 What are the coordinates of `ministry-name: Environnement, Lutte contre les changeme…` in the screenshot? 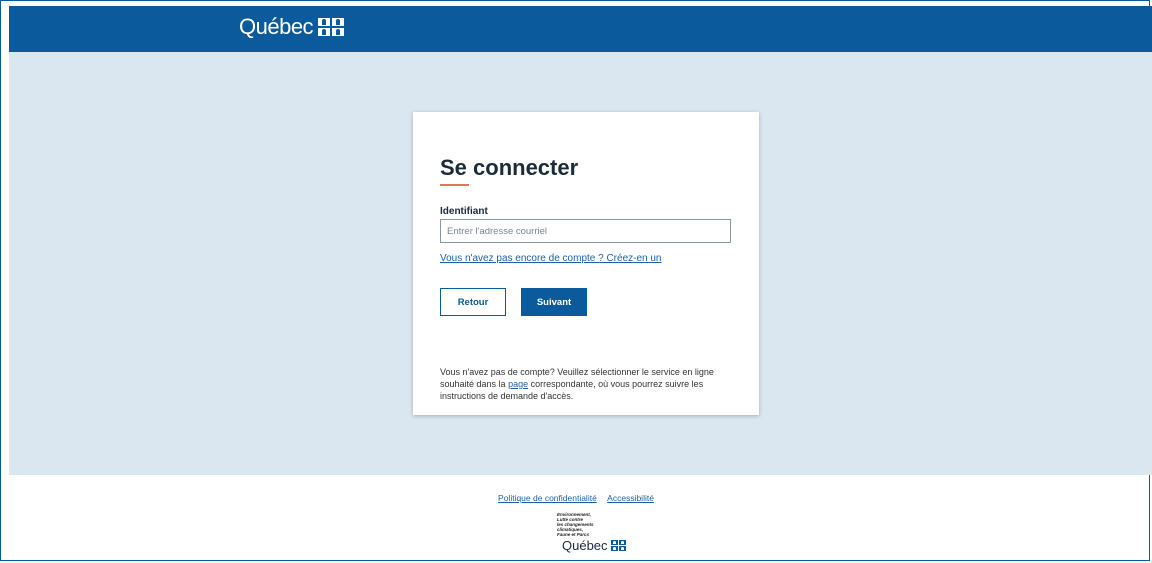 It's located at (575, 524).